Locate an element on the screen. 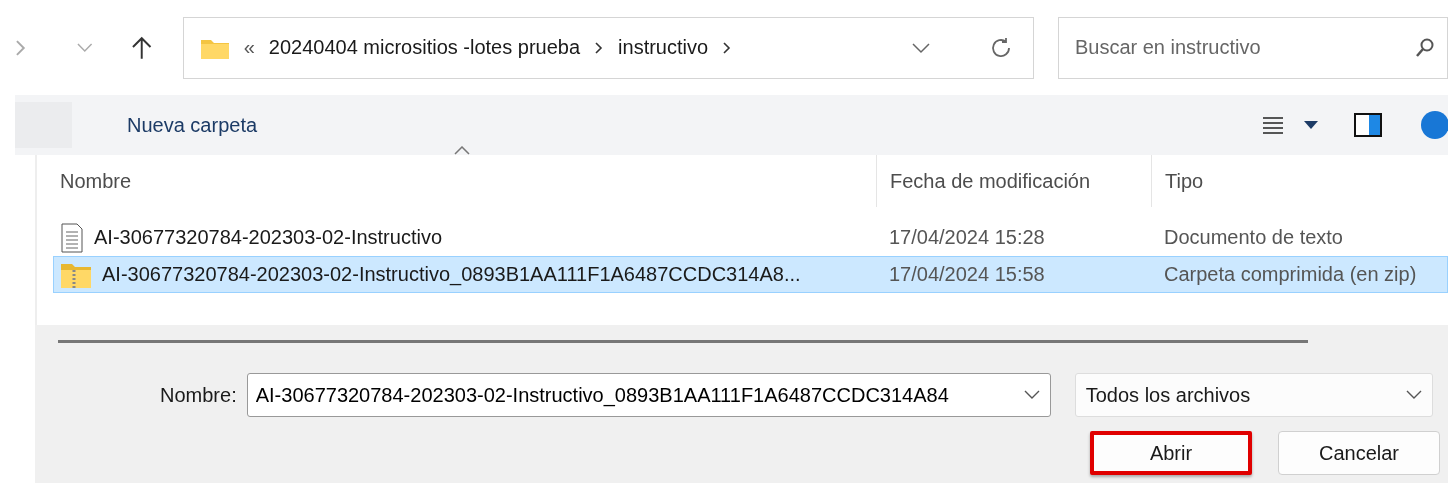 The width and height of the screenshot is (1448, 483). up-arrow-icon is located at coordinates (142, 47).